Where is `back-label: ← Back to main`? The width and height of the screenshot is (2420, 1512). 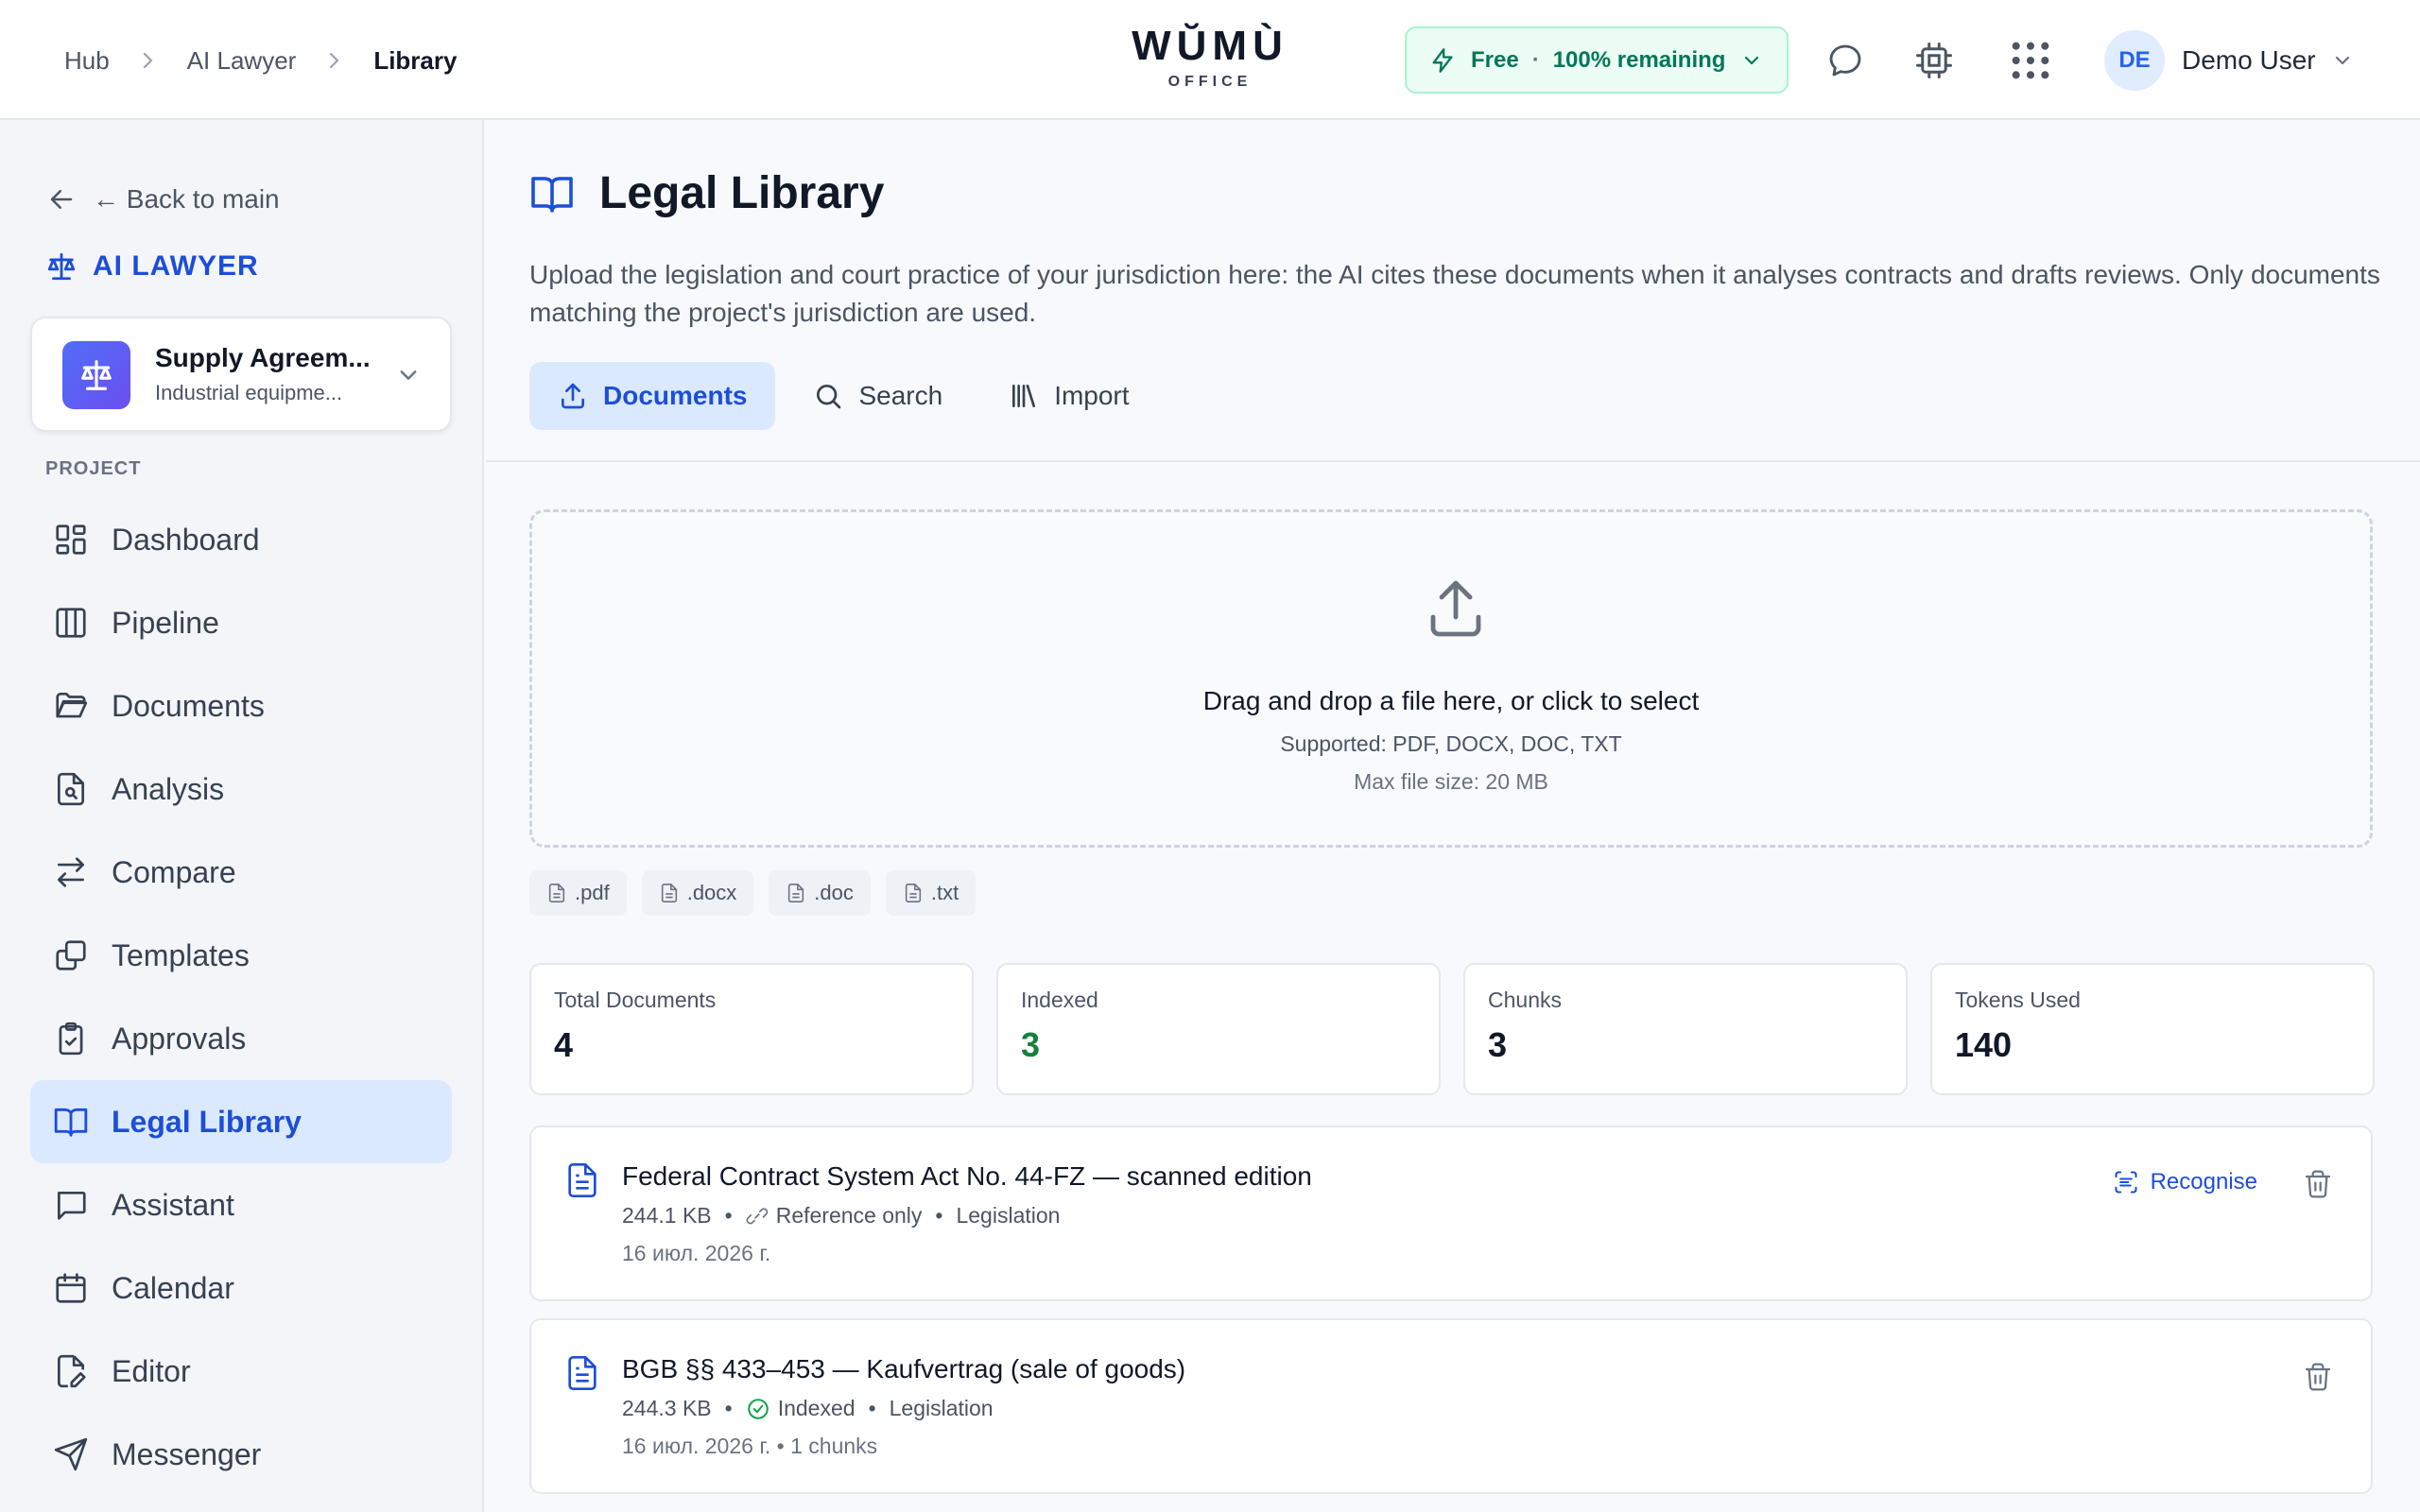
back-label: ← Back to main is located at coordinates (186, 199).